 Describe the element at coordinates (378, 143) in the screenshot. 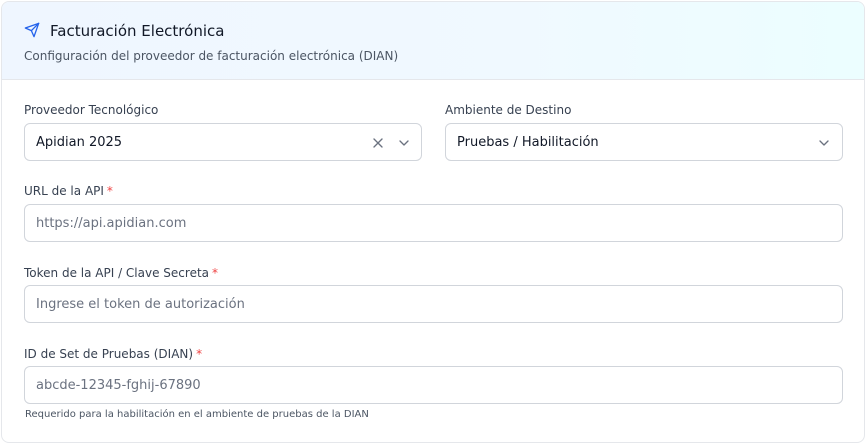

I see `clear-icon` at that location.